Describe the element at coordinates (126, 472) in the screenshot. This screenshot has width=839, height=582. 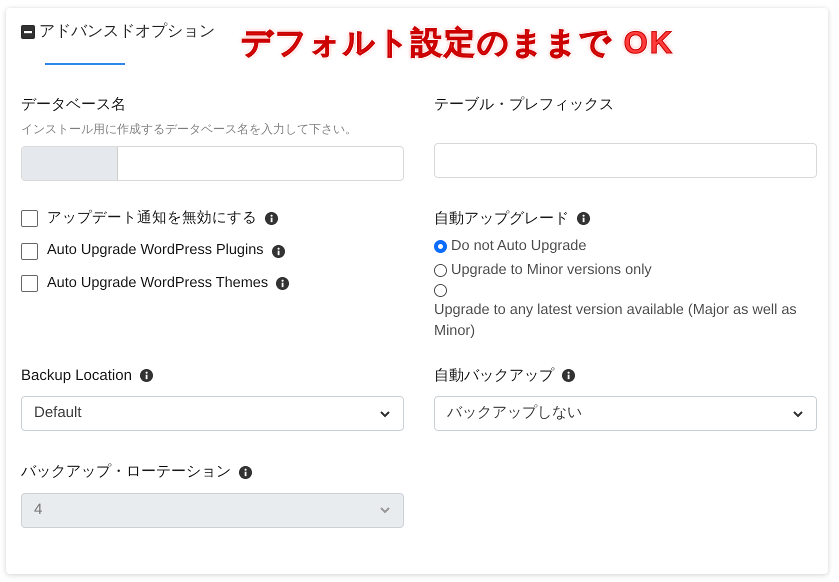
I see `field-label: バックアップ・ローテーション` at that location.